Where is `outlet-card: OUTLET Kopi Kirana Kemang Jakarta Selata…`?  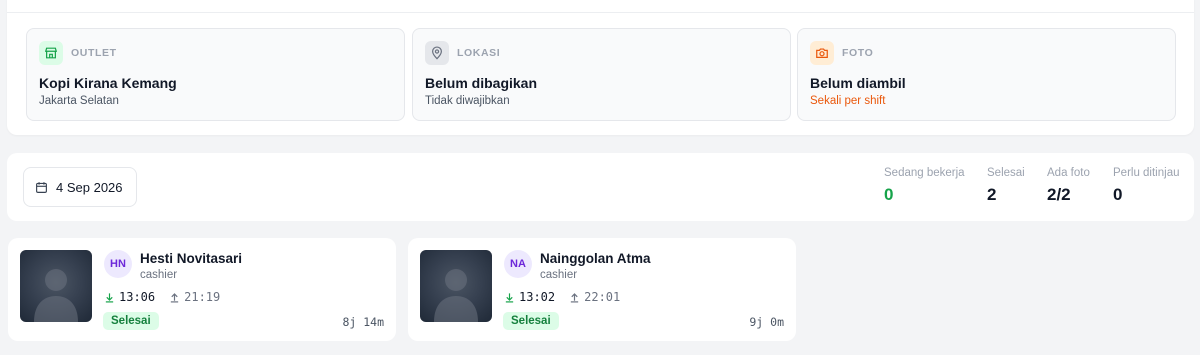
outlet-card: OUTLET Kopi Kirana Kemang Jakarta Selata… is located at coordinates (215, 74).